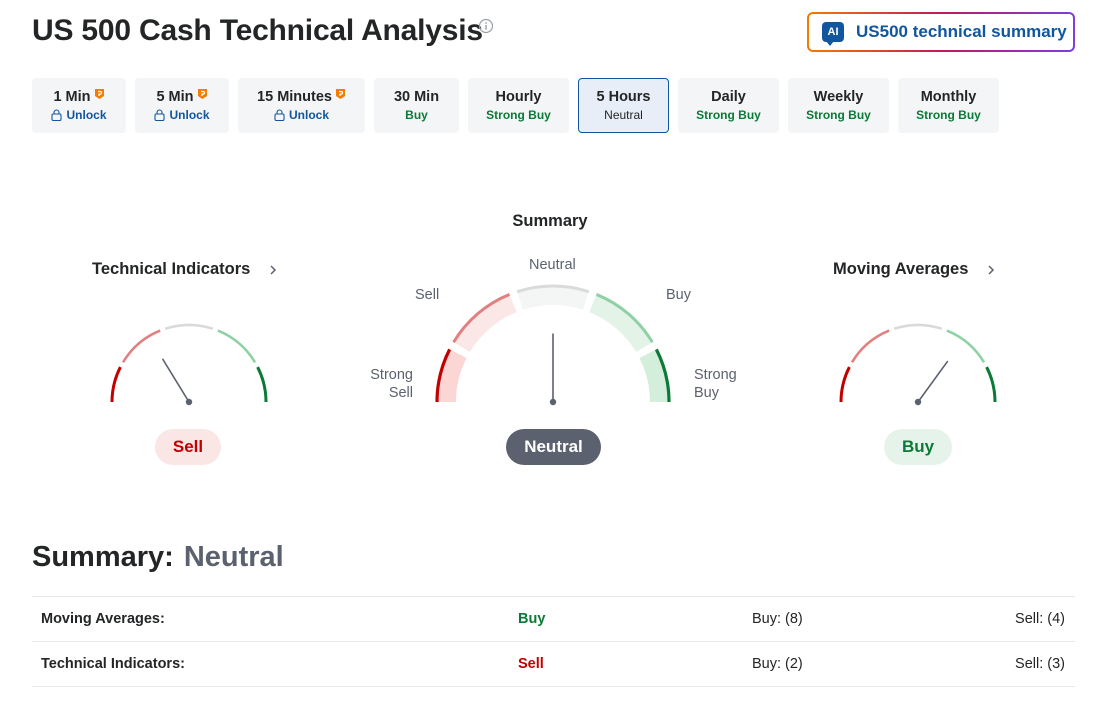  Describe the element at coordinates (553, 402) in the screenshot. I see `summary-gauge-needle-pivot` at that location.